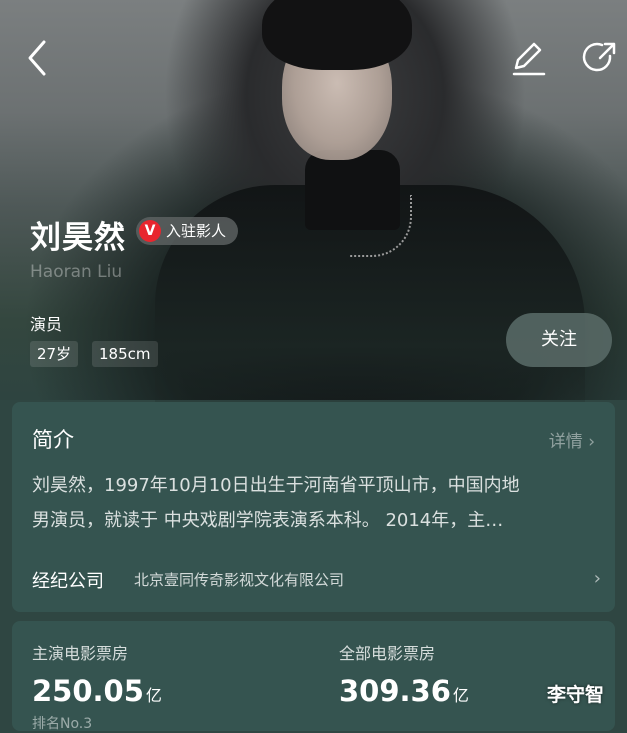 This screenshot has width=627, height=733. What do you see at coordinates (600, 58) in the screenshot?
I see `share-icon` at bounding box center [600, 58].